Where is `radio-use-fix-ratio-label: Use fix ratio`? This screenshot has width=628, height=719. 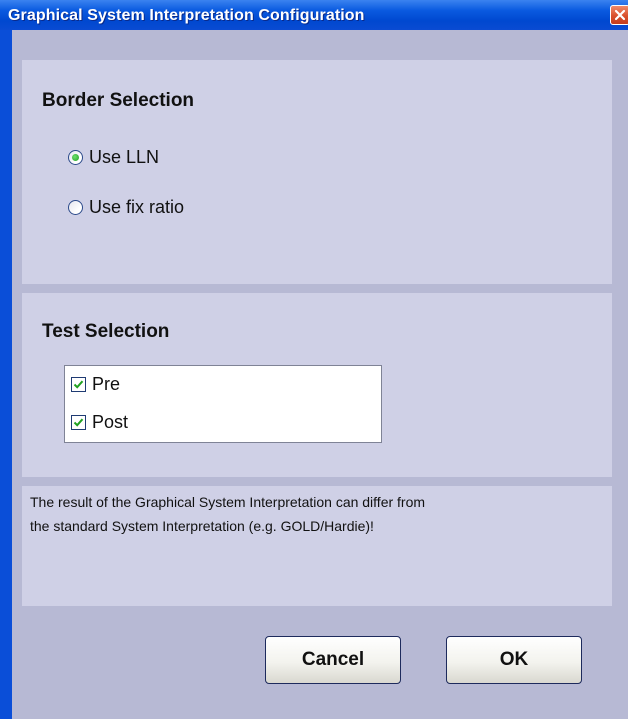
radio-use-fix-ratio-label: Use fix ratio is located at coordinates (137, 206).